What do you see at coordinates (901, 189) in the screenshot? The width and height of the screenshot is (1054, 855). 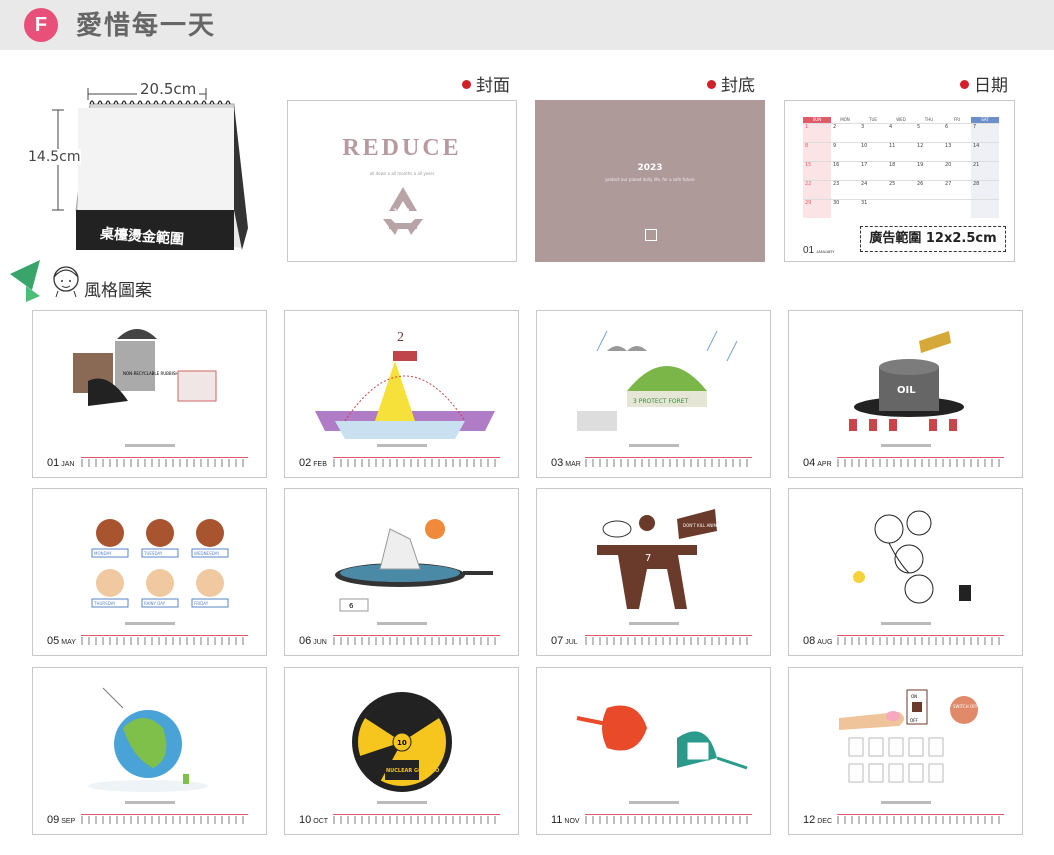 I see `calendar-week-row: 22 23 24 25 26 27 28` at bounding box center [901, 189].